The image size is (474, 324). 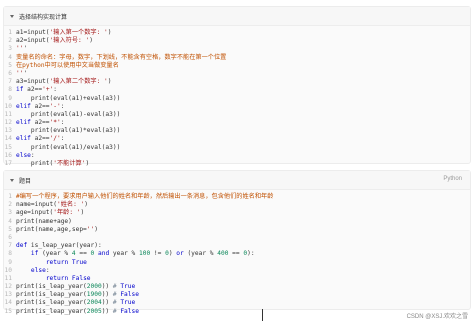 What do you see at coordinates (237, 271) in the screenshot?
I see `code-line: 10 else:` at bounding box center [237, 271].